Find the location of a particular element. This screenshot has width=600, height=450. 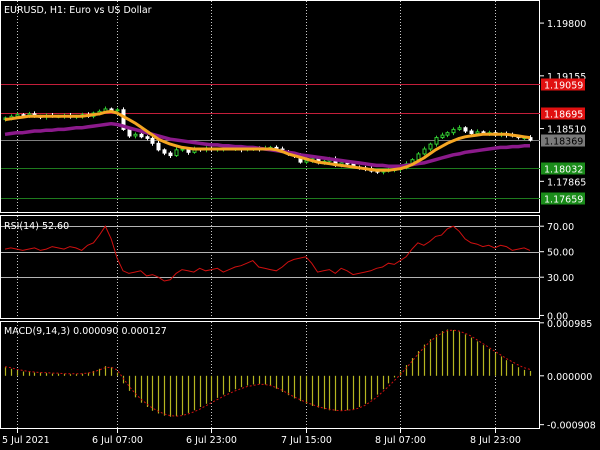

rsi-tick-label: 70.00 is located at coordinates (560, 227).